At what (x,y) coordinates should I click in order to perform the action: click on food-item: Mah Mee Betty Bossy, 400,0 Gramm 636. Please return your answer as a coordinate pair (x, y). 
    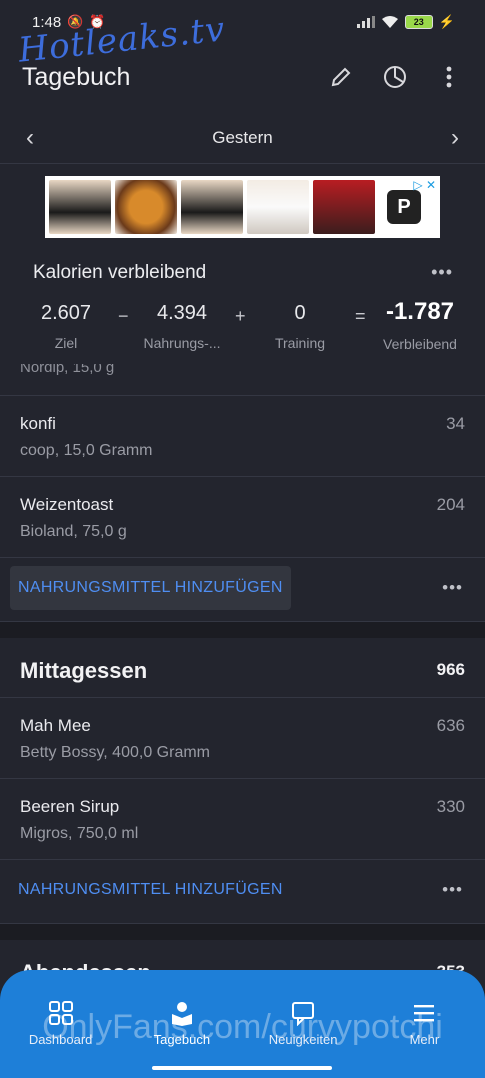
    Looking at the image, I should click on (242, 738).